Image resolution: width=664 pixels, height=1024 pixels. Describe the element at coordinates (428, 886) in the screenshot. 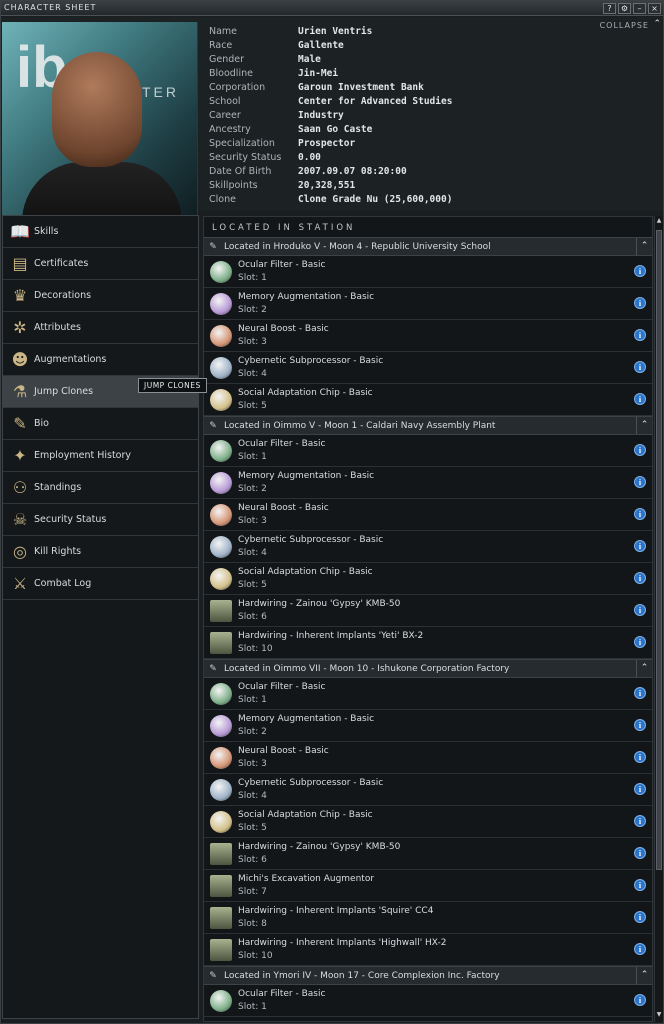

I see `implant-row: Michi's Excavation Augmentor Slot: 7 i` at that location.